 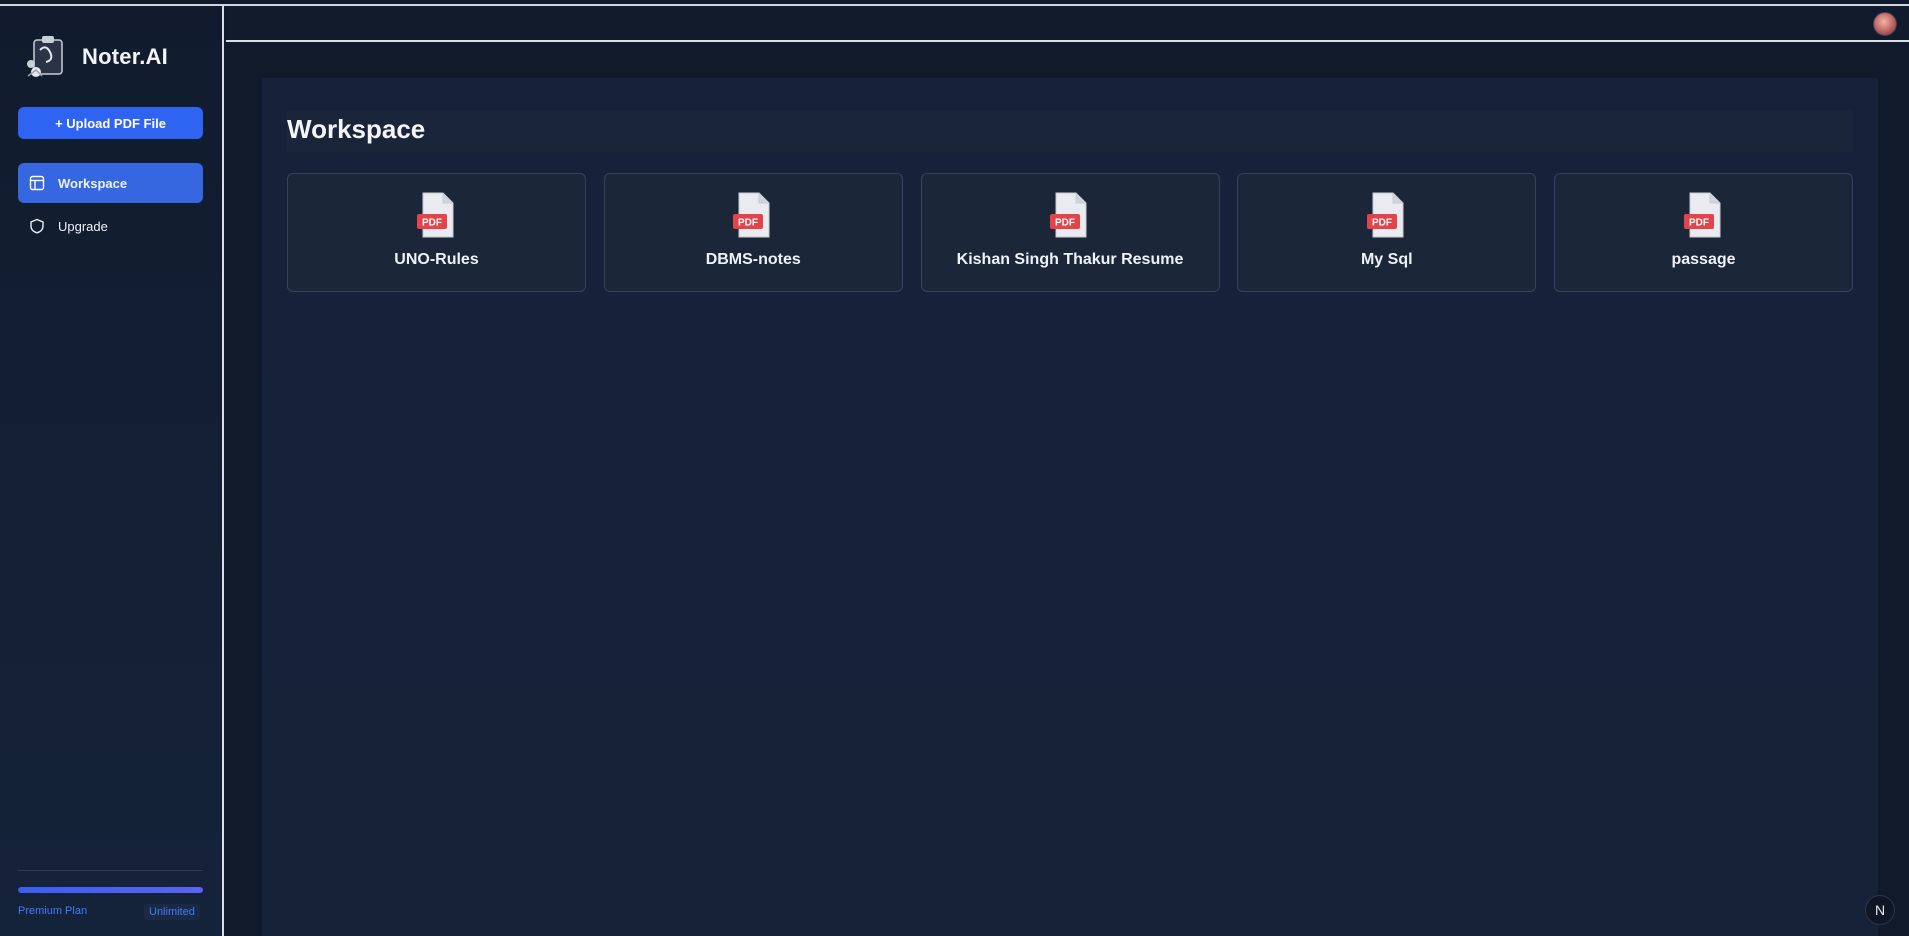 I want to click on page-title-bar: Workspace, so click(x=1070, y=131).